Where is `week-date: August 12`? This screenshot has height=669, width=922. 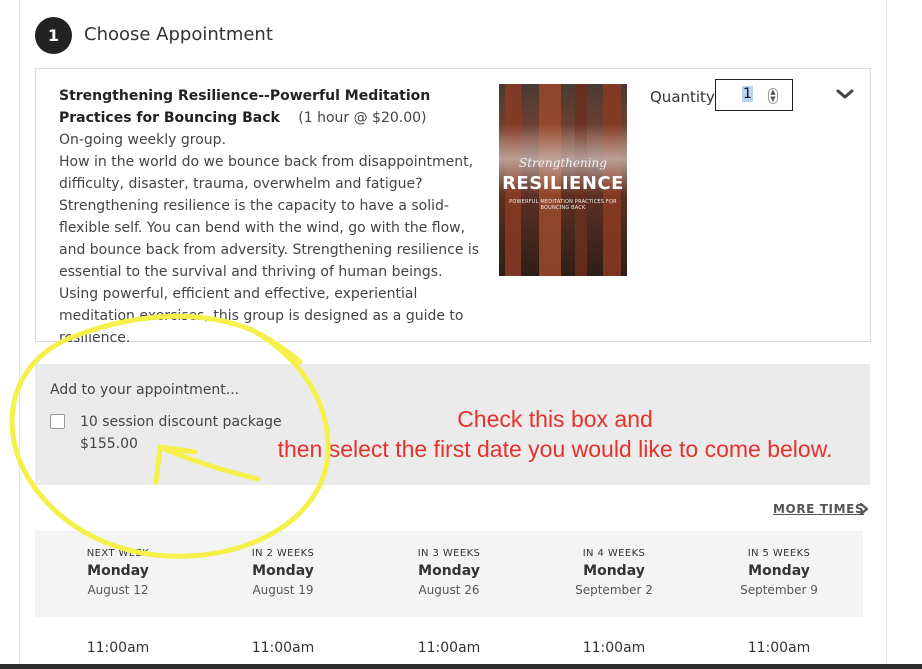 week-date: August 12 is located at coordinates (118, 590).